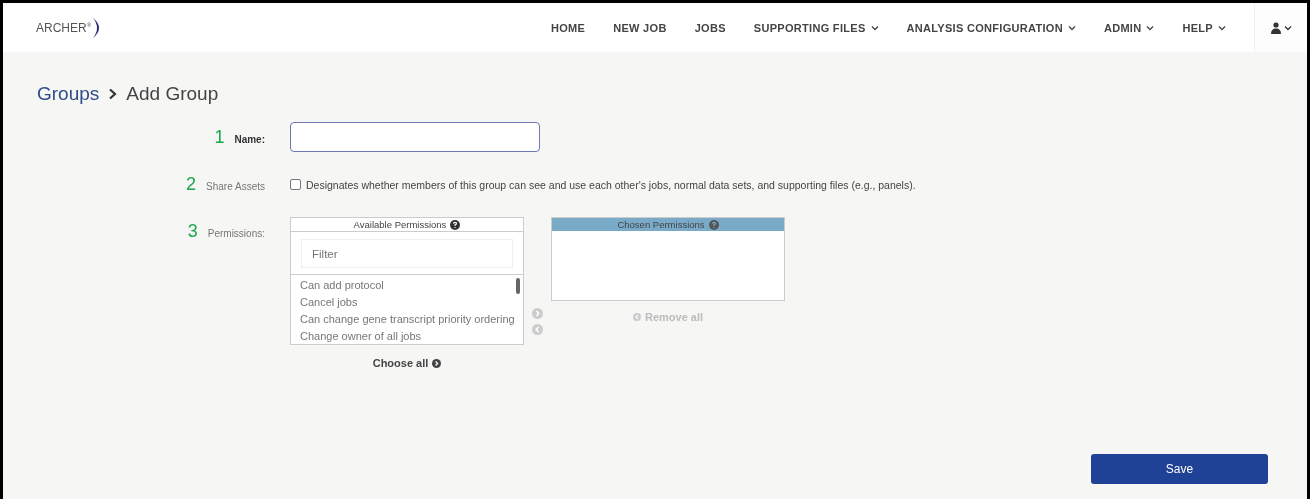  What do you see at coordinates (1275, 27) in the screenshot?
I see `user-icon` at bounding box center [1275, 27].